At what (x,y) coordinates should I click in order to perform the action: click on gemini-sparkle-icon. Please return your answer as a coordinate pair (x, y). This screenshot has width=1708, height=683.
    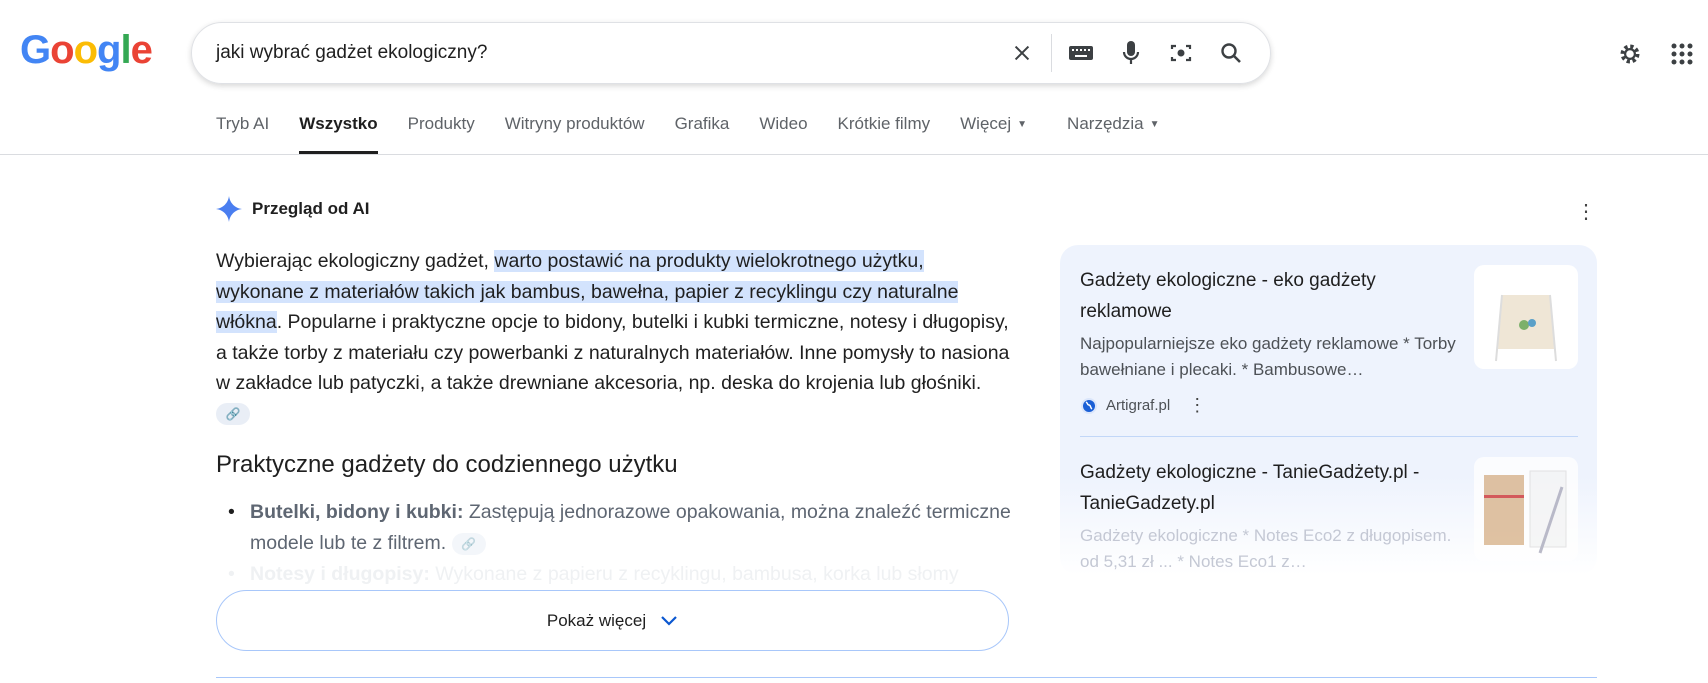
    Looking at the image, I should click on (229, 209).